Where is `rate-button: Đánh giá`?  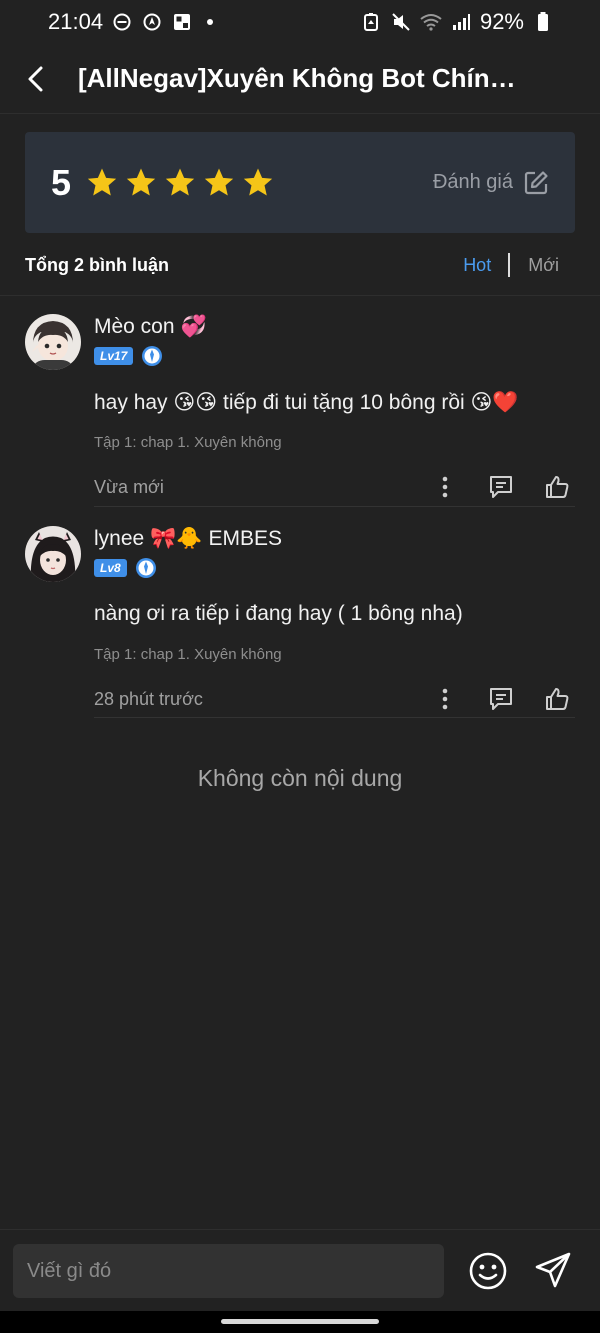
rate-button: Đánh giá is located at coordinates (491, 183).